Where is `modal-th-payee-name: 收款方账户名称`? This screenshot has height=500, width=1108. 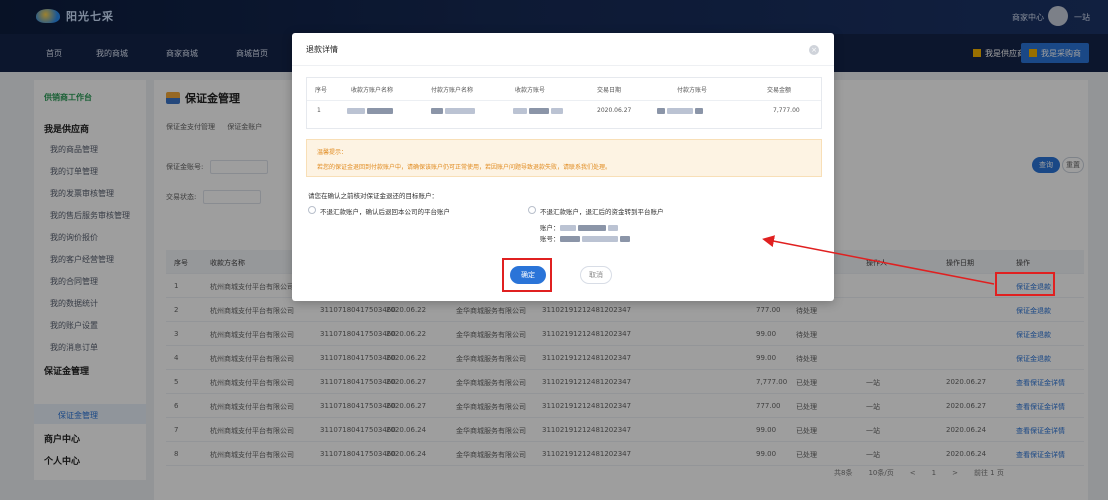
modal-th-payee-name: 收款方账户名称 is located at coordinates (372, 90).